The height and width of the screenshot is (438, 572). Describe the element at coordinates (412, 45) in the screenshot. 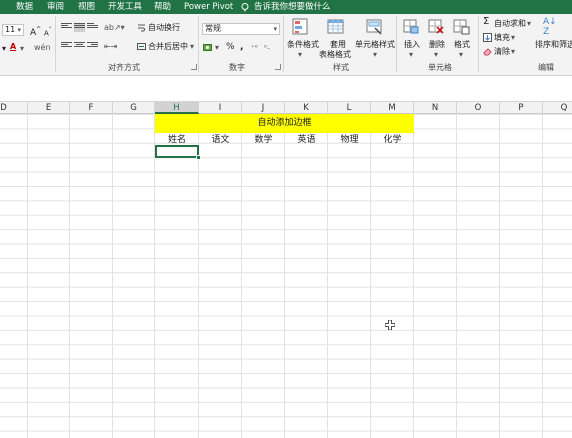

I see `insert-button: 插入` at that location.